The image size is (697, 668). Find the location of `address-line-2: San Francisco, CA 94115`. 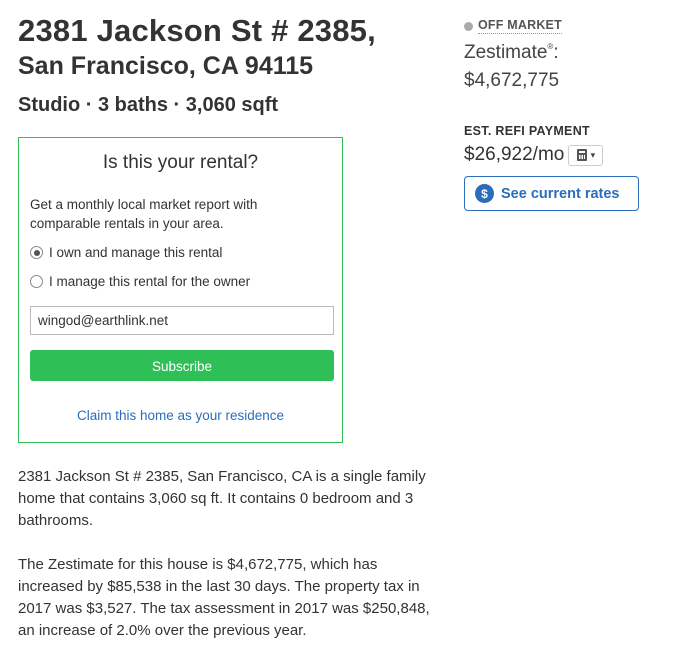

address-line-2: San Francisco, CA 94115 is located at coordinates (166, 66).